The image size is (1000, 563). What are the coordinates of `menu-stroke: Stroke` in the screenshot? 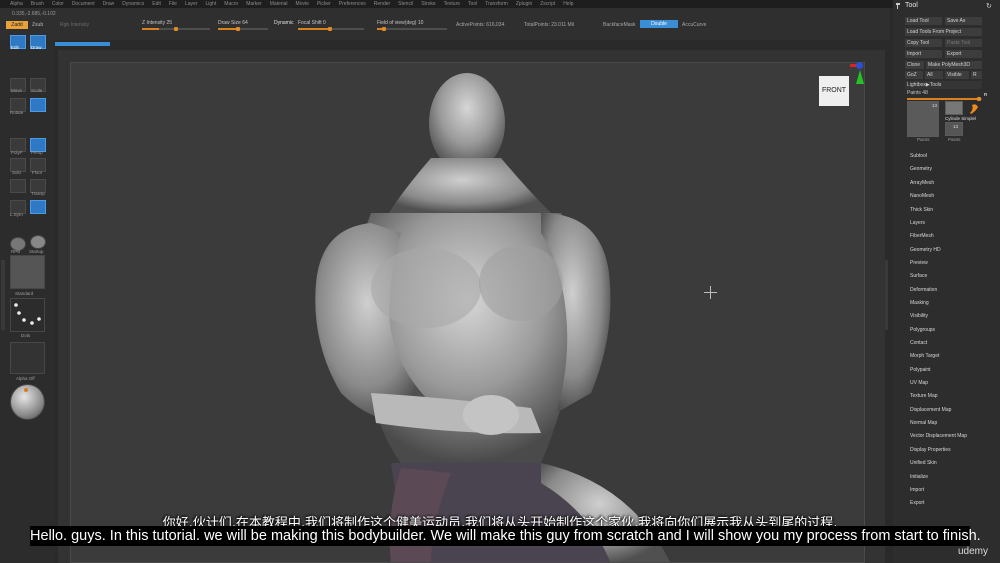 It's located at (428, 4).